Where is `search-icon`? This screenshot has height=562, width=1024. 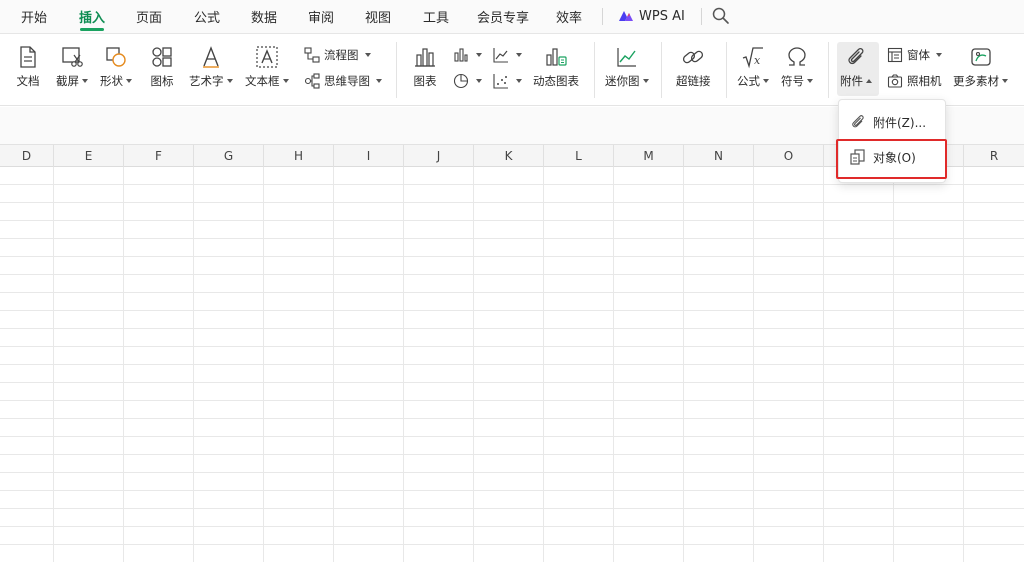 search-icon is located at coordinates (720, 15).